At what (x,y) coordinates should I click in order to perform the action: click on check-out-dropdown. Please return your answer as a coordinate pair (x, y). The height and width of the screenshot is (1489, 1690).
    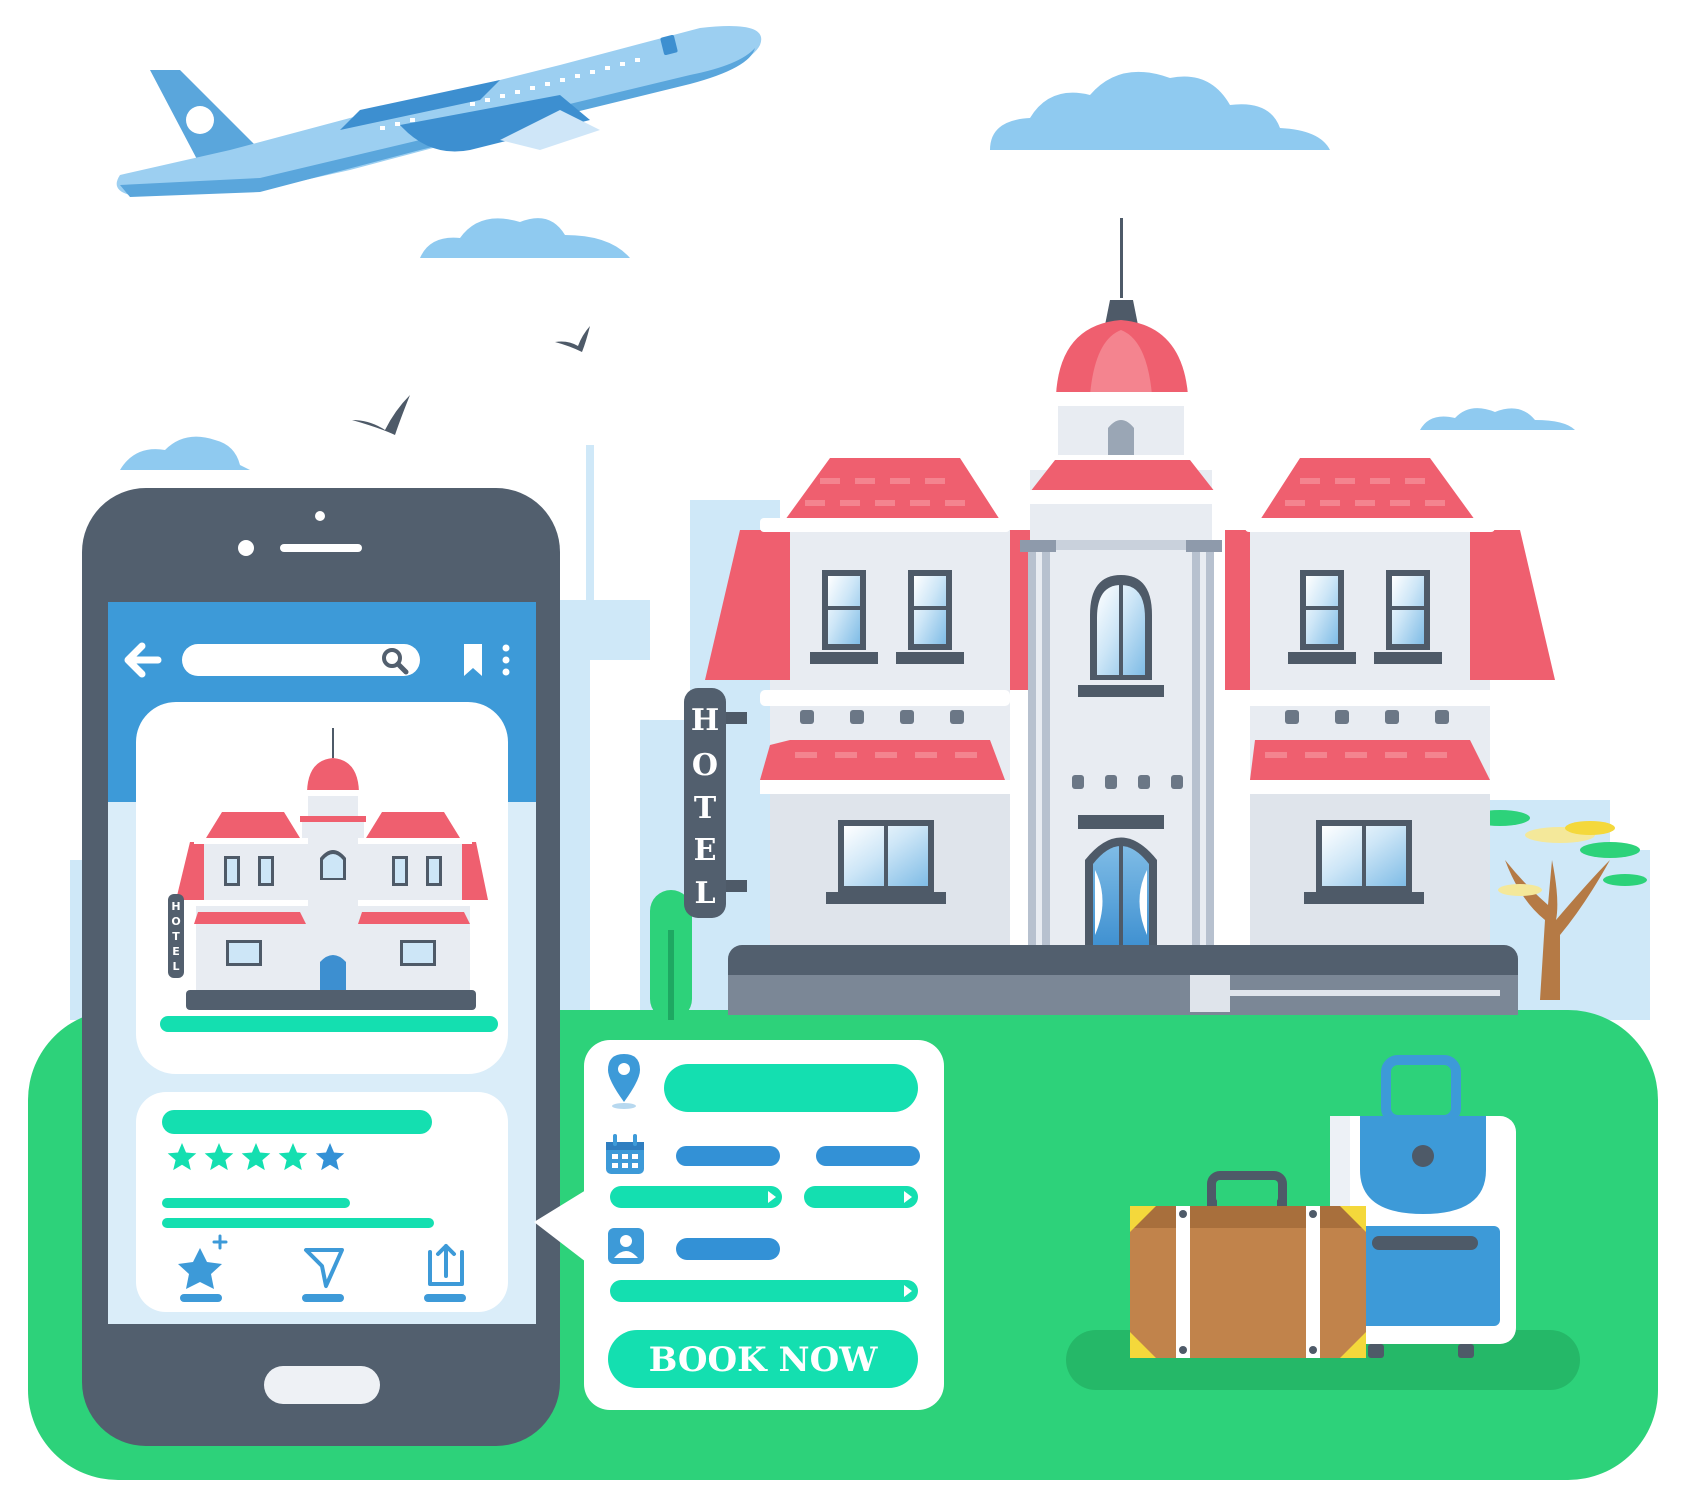
    Looking at the image, I should click on (861, 1197).